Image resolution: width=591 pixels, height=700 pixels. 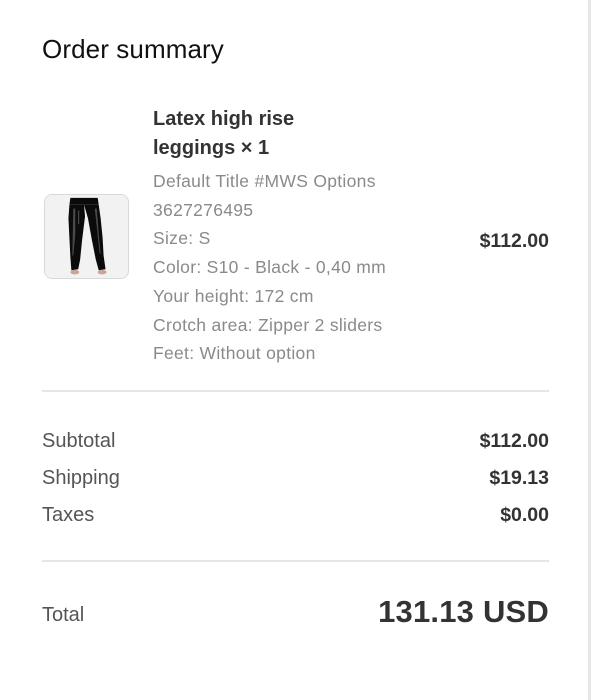 What do you see at coordinates (519, 477) in the screenshot?
I see `shipping-value: $19.13` at bounding box center [519, 477].